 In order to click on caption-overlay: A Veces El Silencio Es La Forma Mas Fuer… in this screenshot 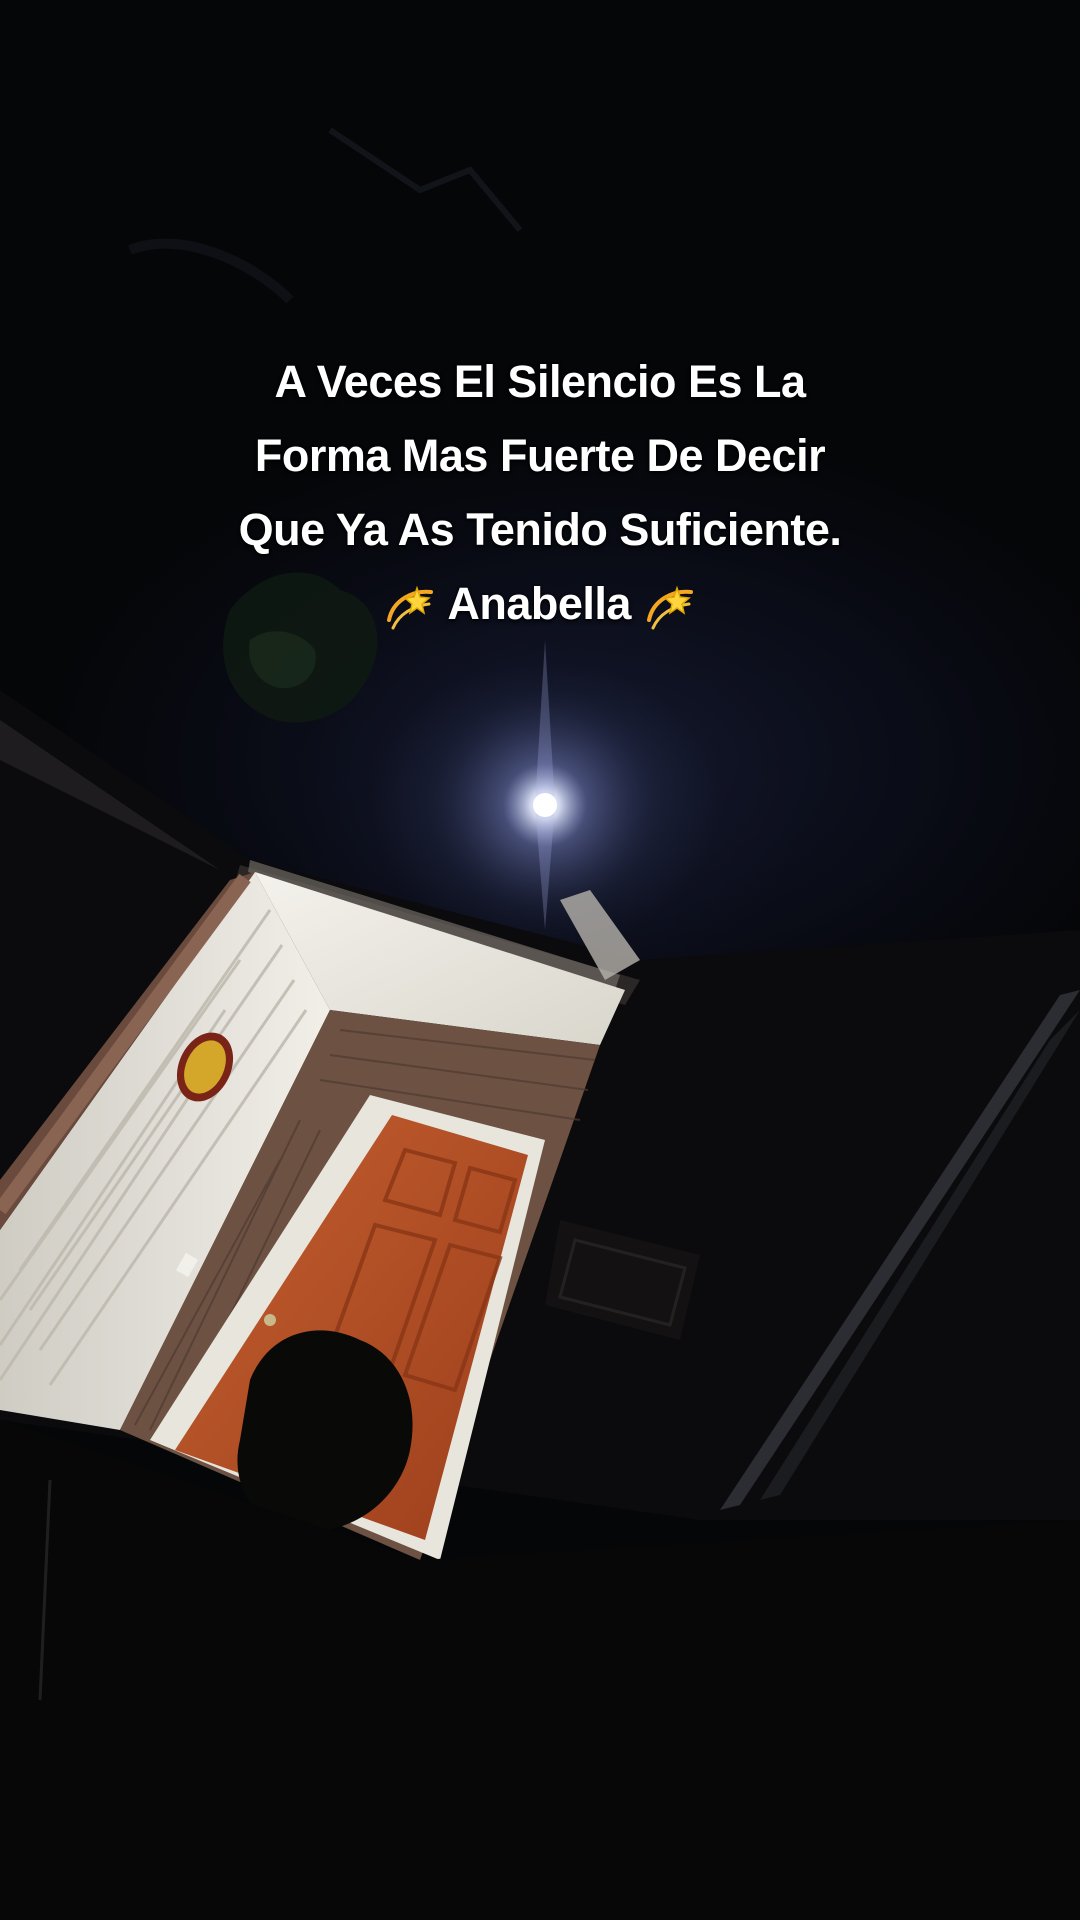, I will do `click(540, 493)`.